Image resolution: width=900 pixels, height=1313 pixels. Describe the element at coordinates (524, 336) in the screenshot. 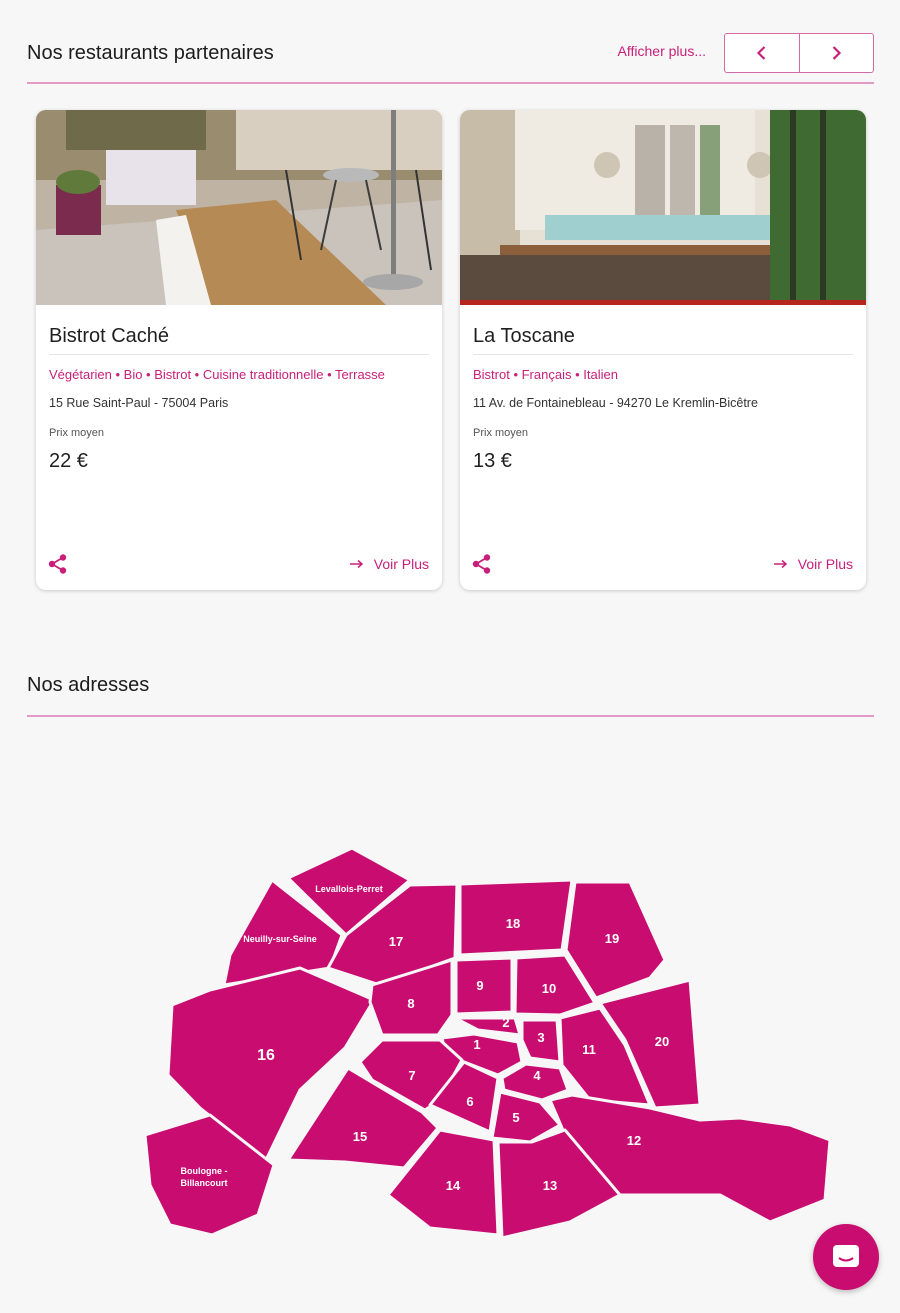

I see `restaurant-name: La Toscane` at that location.